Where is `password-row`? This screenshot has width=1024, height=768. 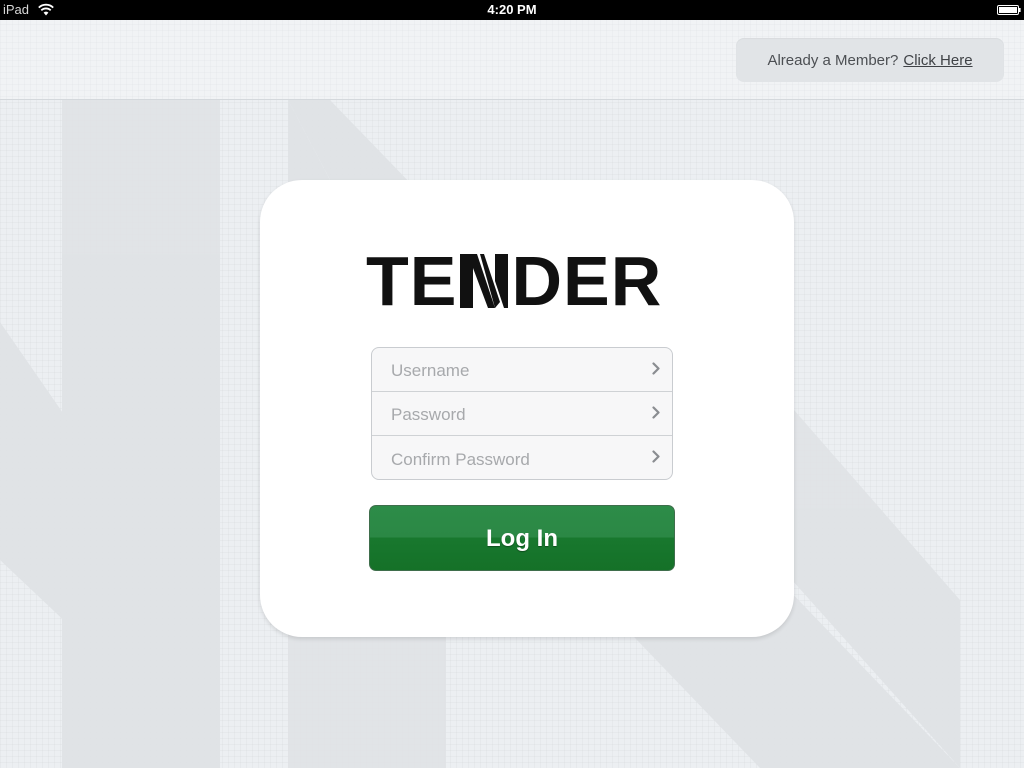 password-row is located at coordinates (522, 414).